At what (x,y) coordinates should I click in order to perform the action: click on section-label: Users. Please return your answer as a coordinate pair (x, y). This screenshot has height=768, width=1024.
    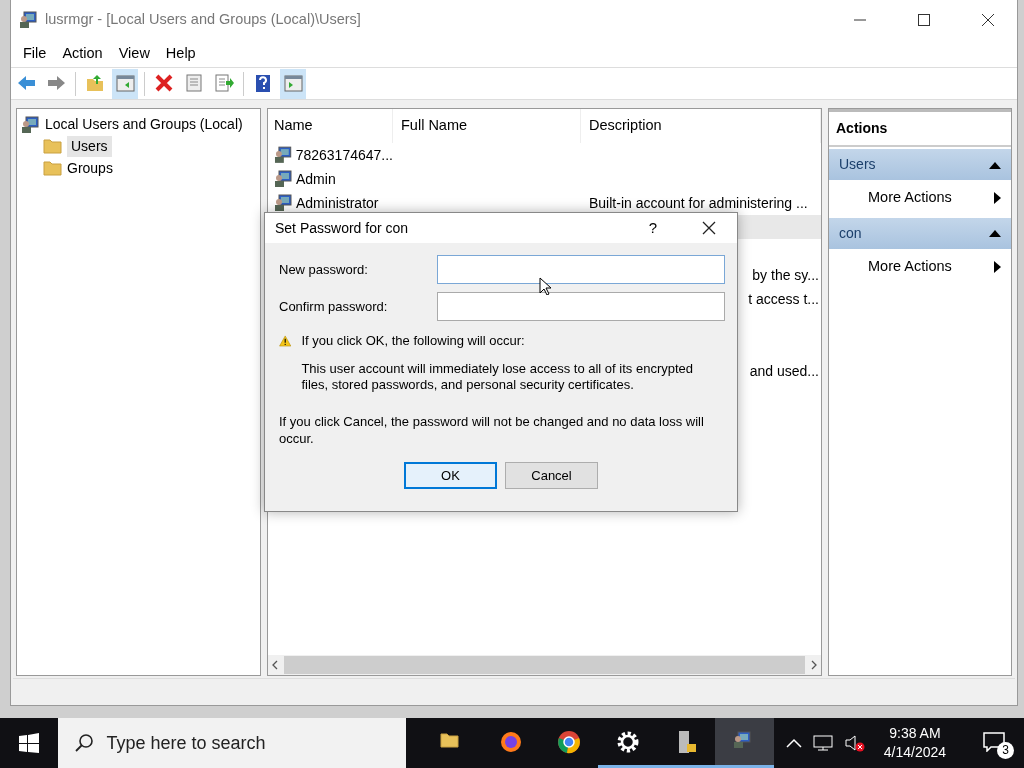
    Looking at the image, I should click on (857, 164).